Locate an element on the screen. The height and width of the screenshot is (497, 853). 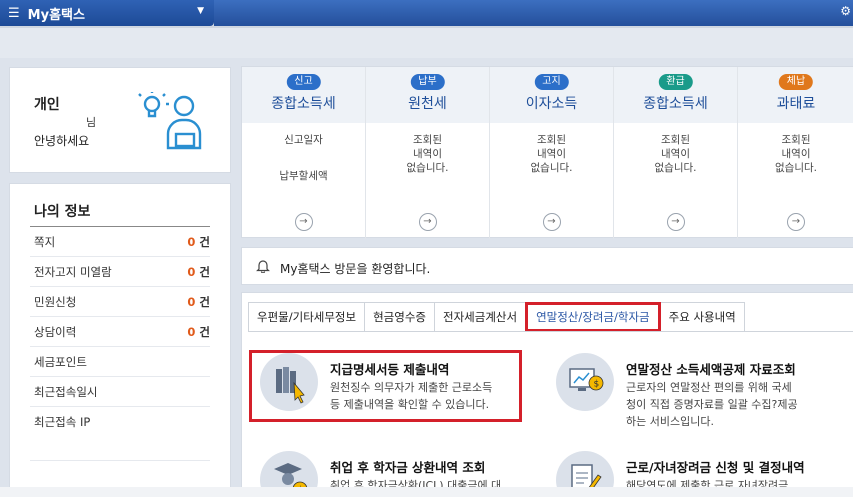
highlight-box is located at coordinates (385, 386).